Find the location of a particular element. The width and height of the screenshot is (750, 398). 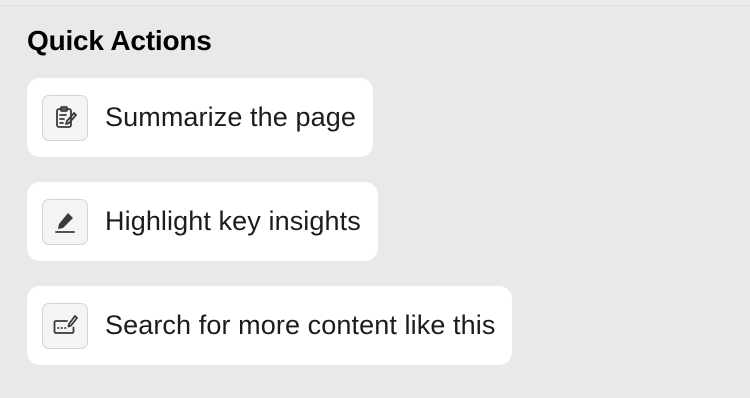

summarize-page-button: Summarize the page is located at coordinates (200, 117).